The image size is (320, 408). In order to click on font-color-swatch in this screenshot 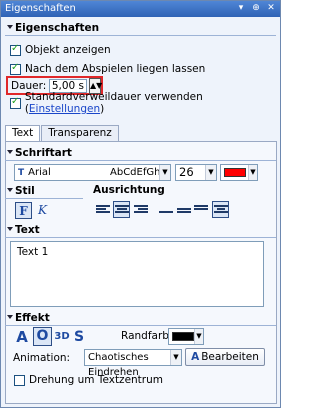, I will do `click(235, 172)`.